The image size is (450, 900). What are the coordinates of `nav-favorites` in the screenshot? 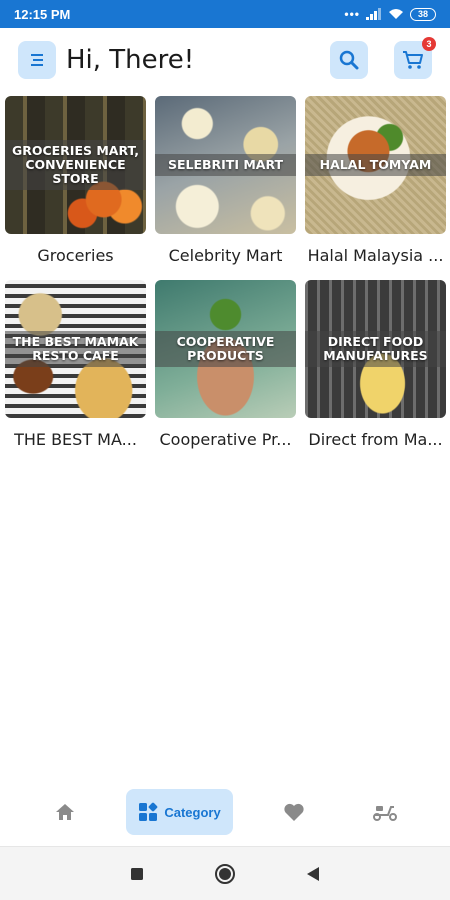 It's located at (294, 812).